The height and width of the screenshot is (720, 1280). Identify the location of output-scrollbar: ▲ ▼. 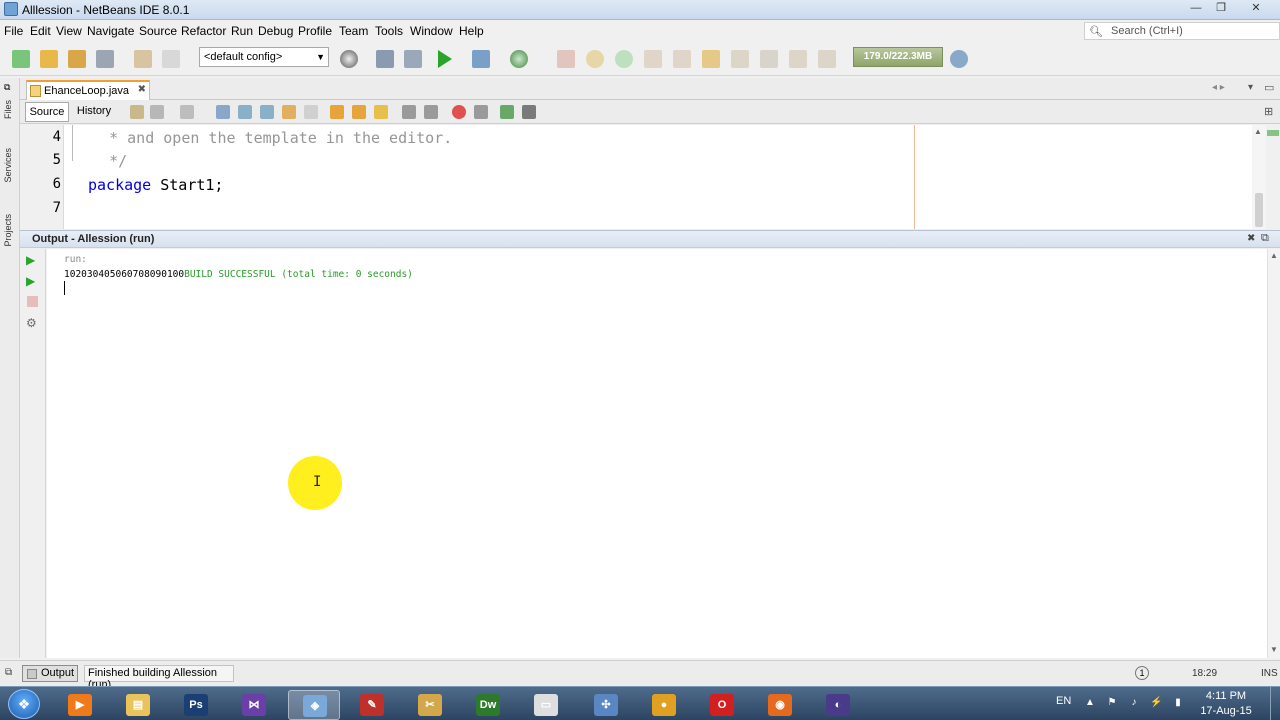
(1273, 453).